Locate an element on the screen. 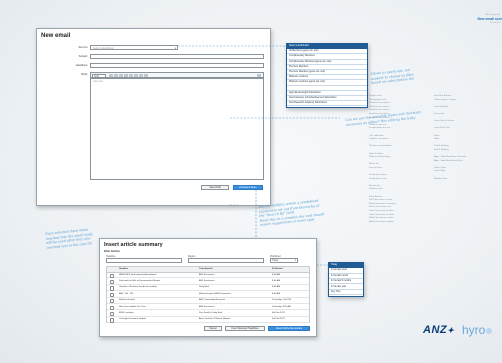 Image resolution: width=502 pixels, height=363 pixels. save-draft-button: Save Draft is located at coordinates (215, 187).